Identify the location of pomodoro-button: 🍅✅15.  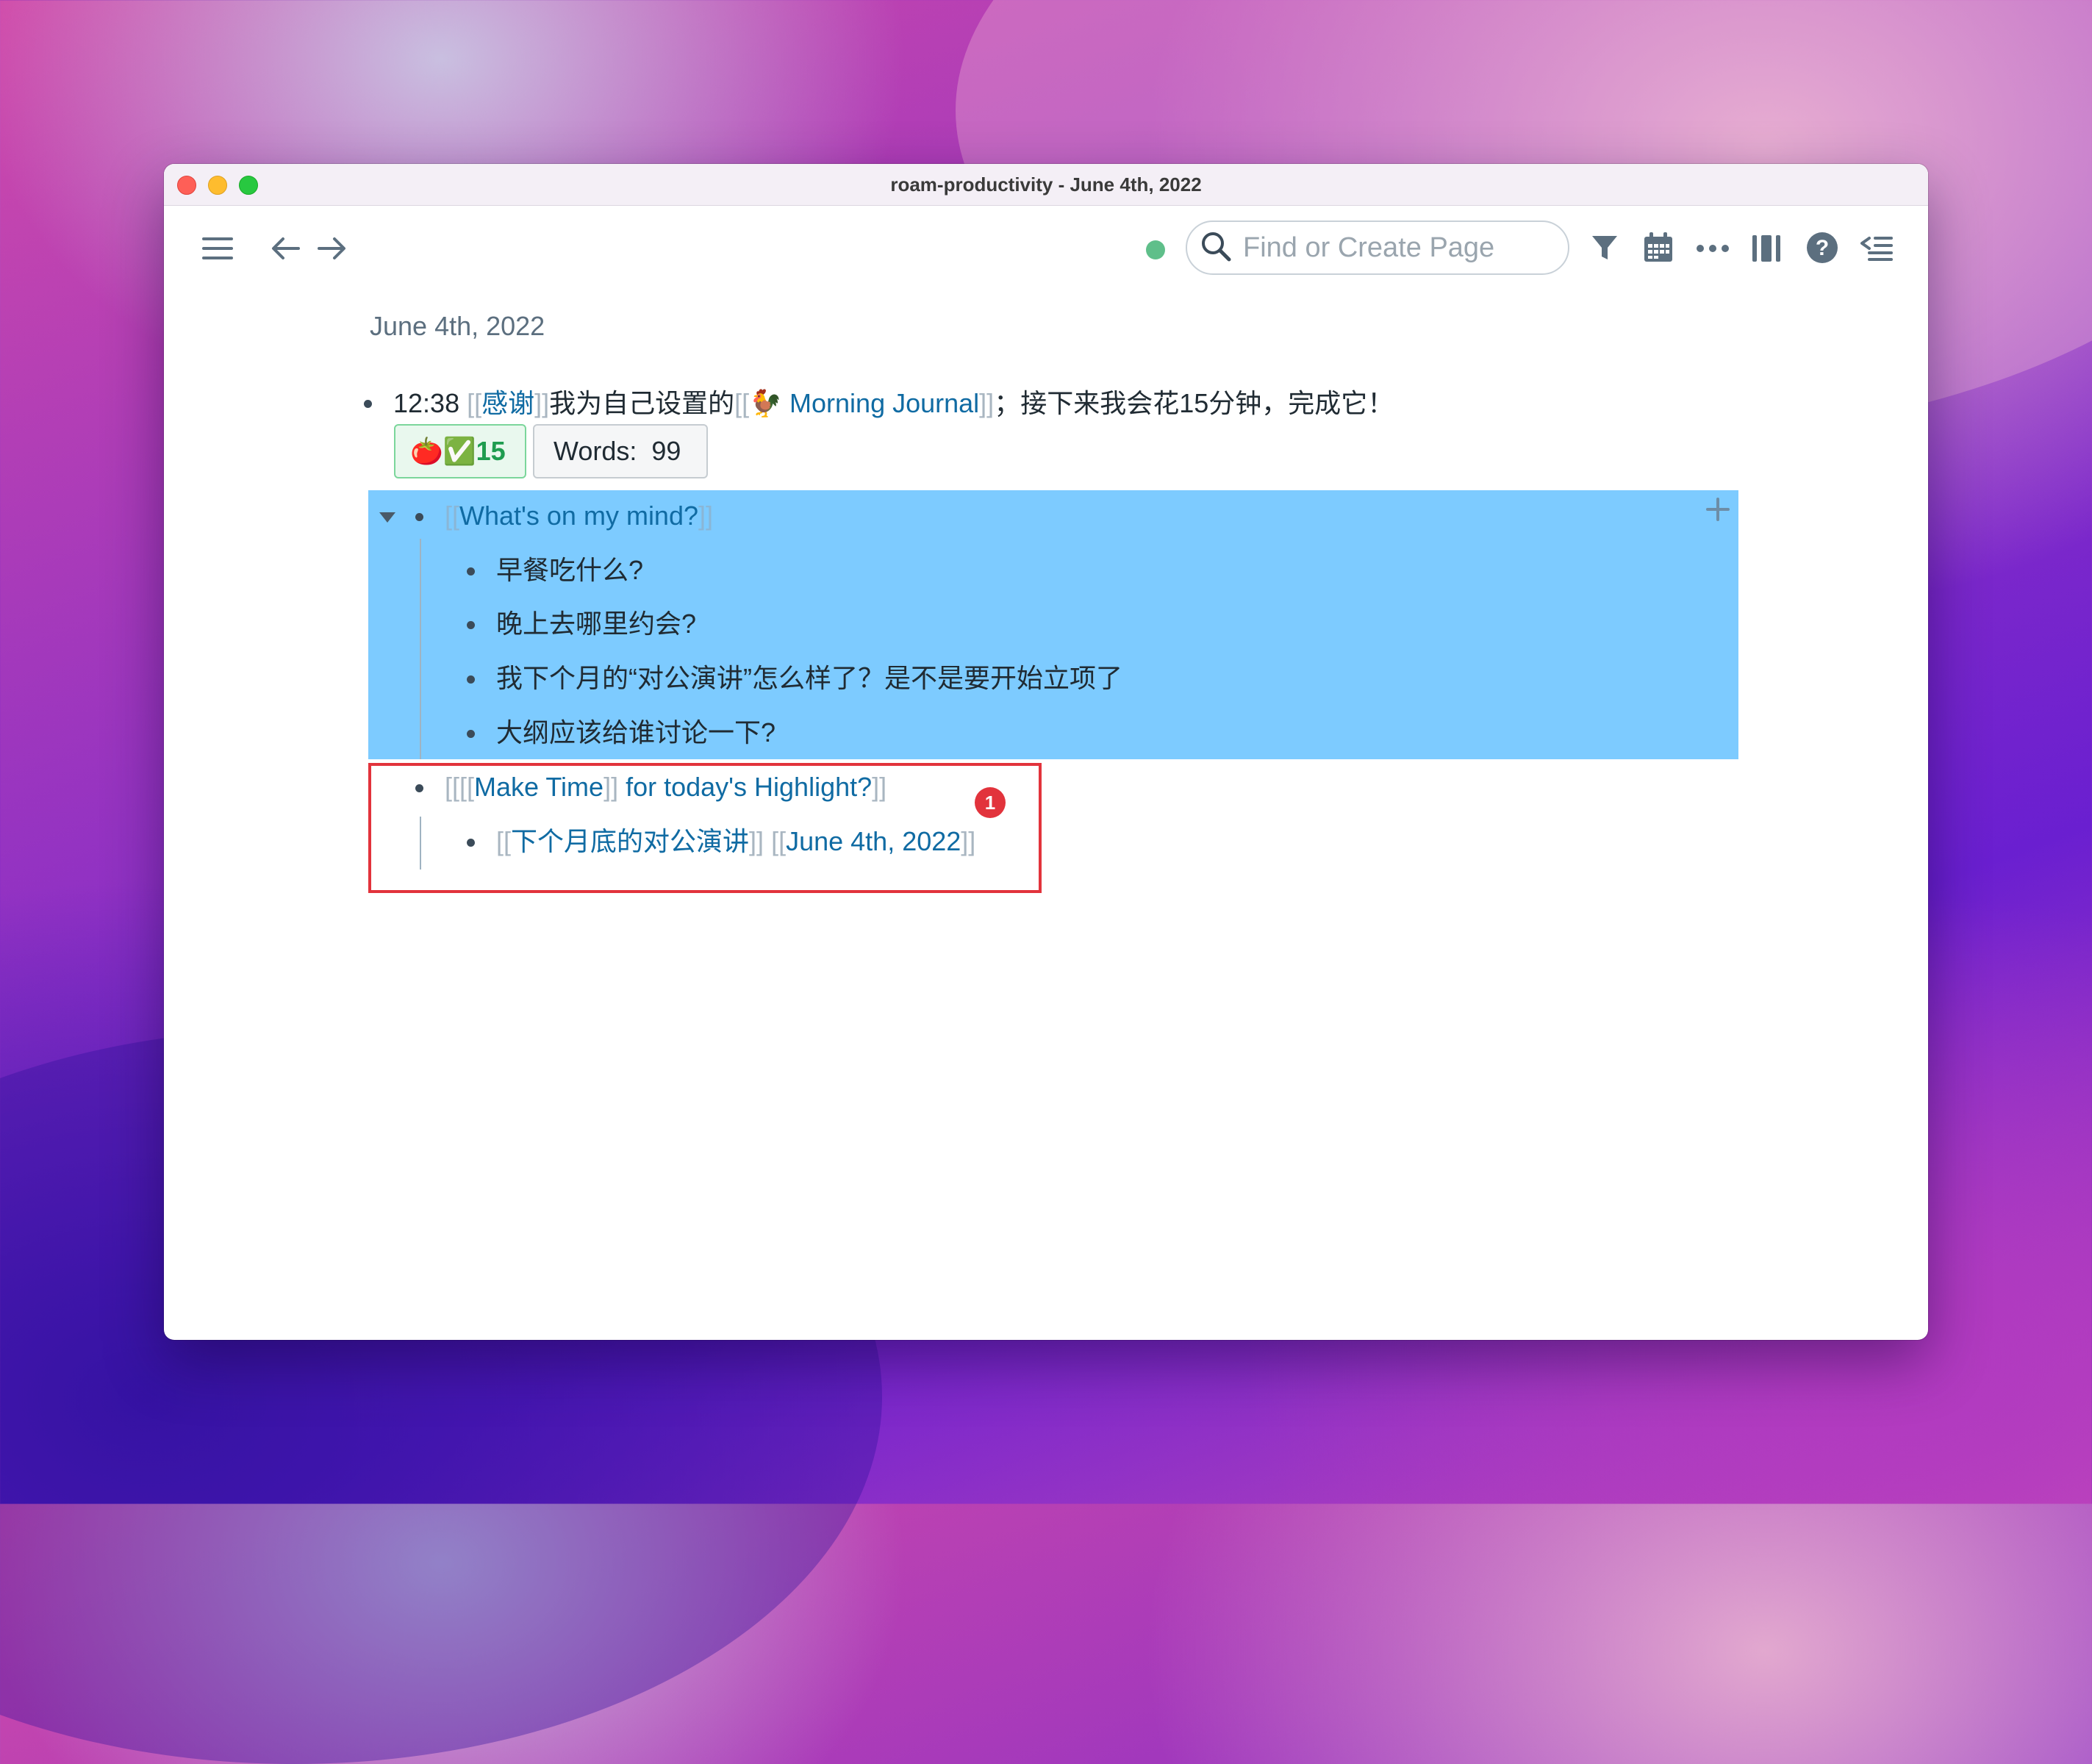
(460, 451).